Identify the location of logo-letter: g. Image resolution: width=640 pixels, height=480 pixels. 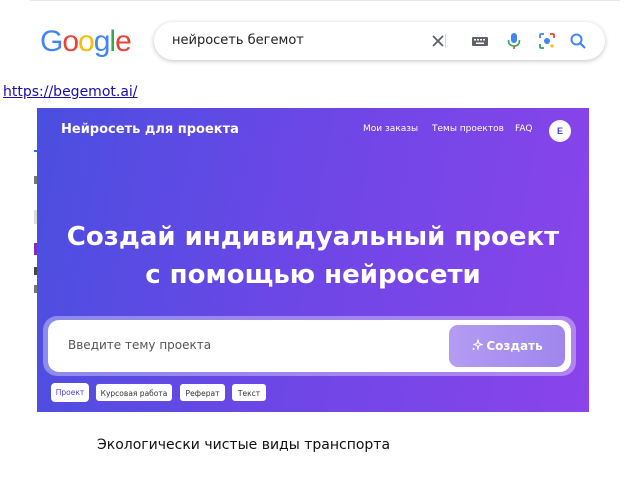
(102, 41).